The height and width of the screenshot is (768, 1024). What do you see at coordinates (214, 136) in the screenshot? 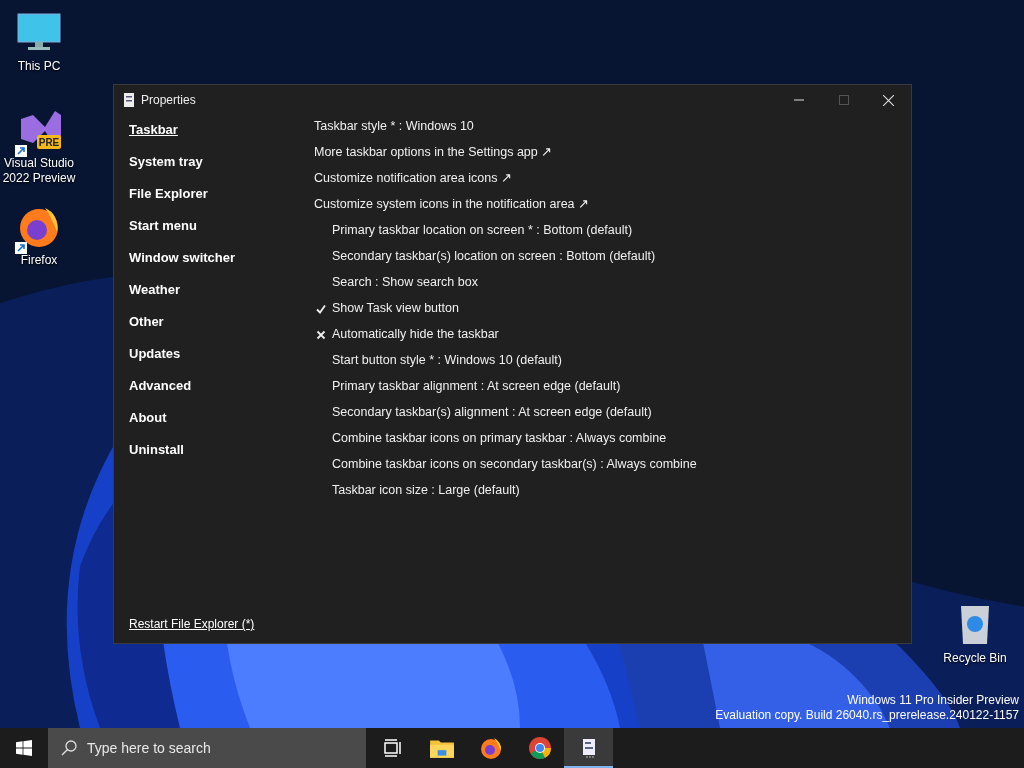
I see `sidebar-tab: Taskbar` at bounding box center [214, 136].